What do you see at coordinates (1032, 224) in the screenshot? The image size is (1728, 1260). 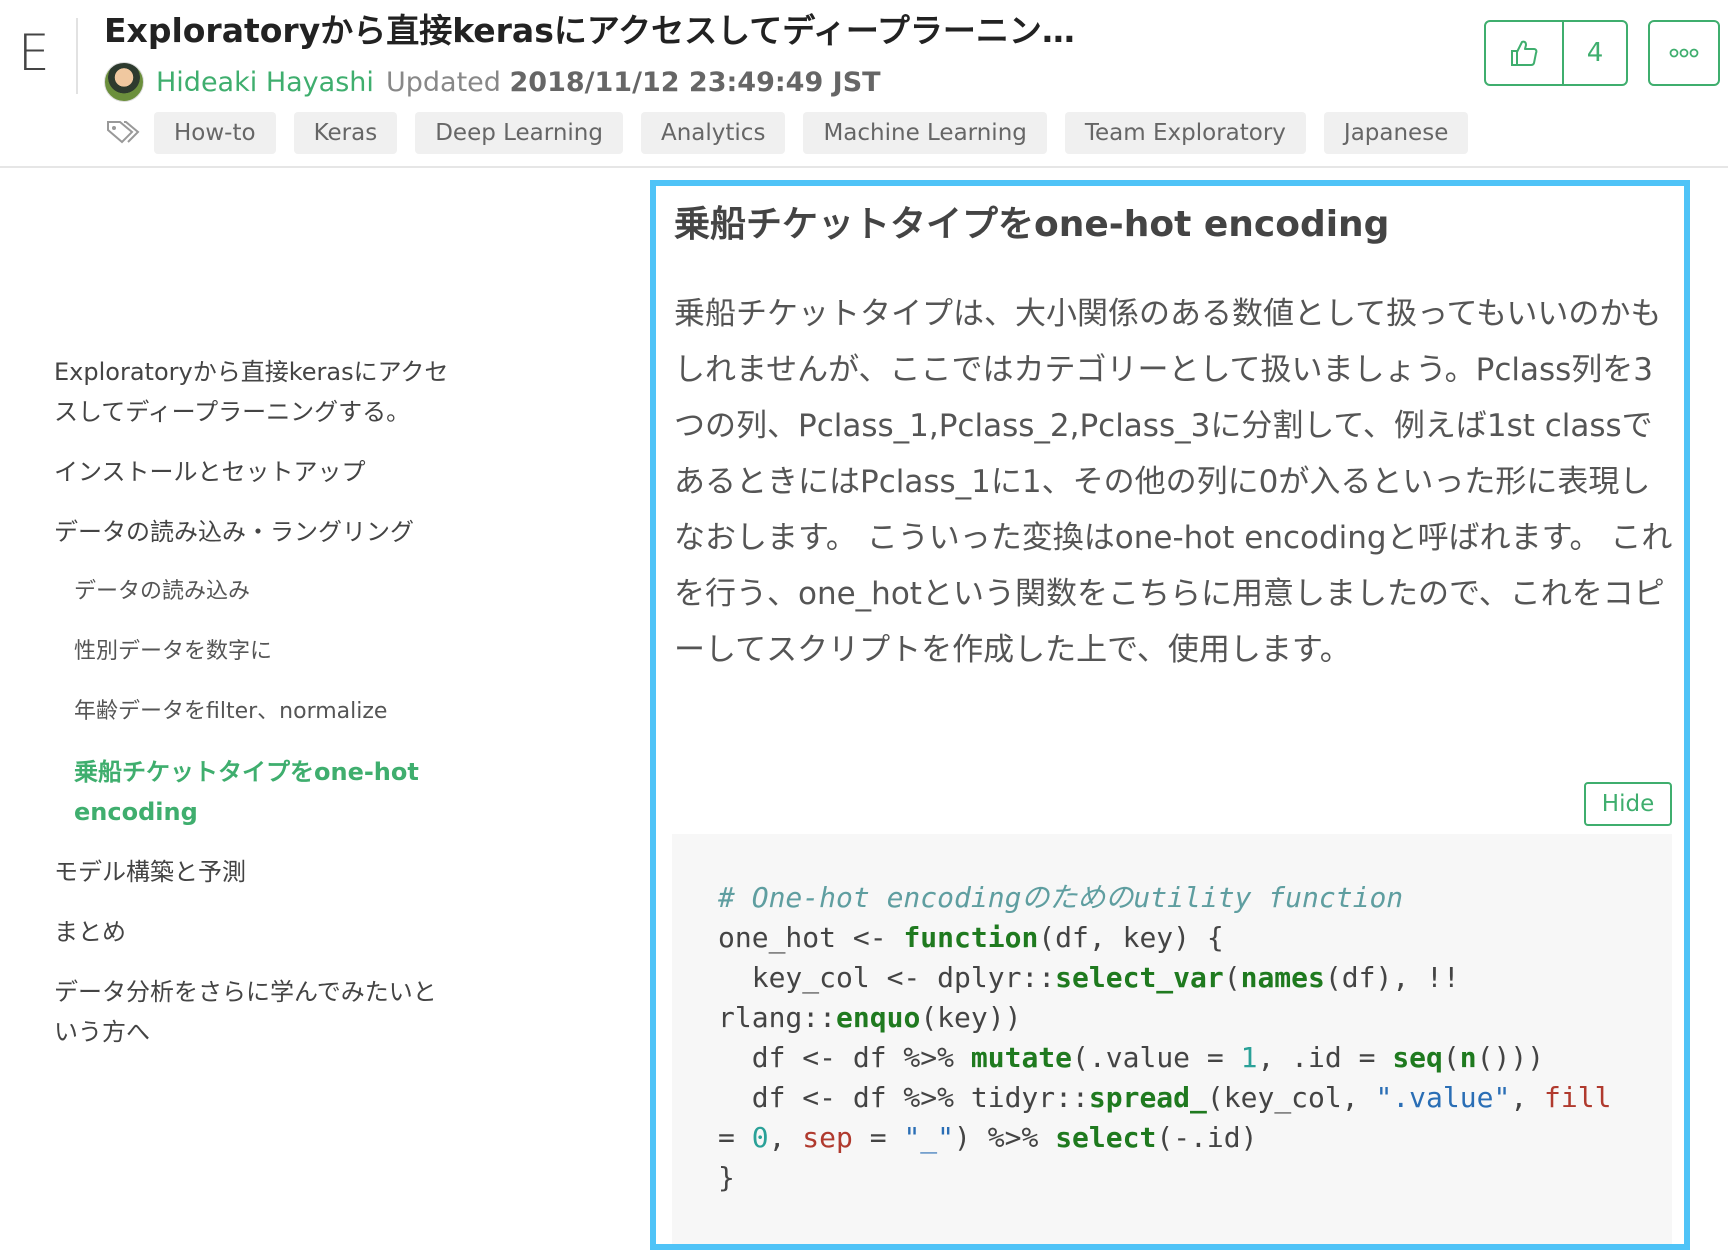 I see `section-title: 乗船チケットタイプをone-hot encoding` at bounding box center [1032, 224].